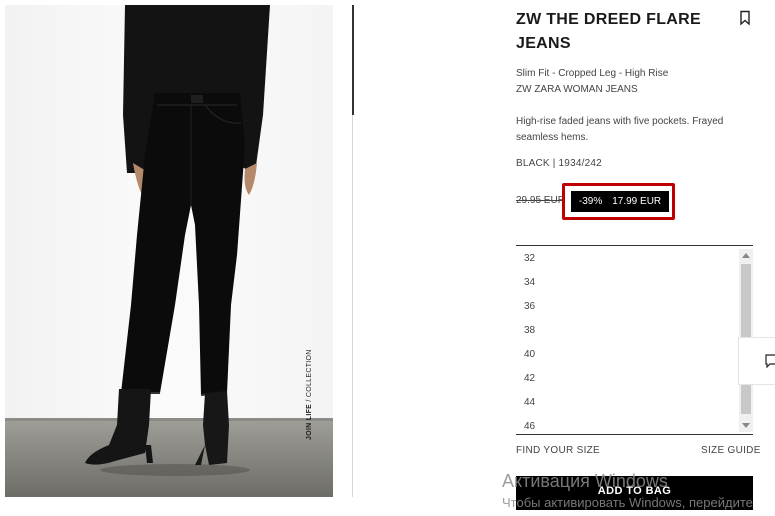  Describe the element at coordinates (590, 201) in the screenshot. I see `discount-label: -39%` at that location.